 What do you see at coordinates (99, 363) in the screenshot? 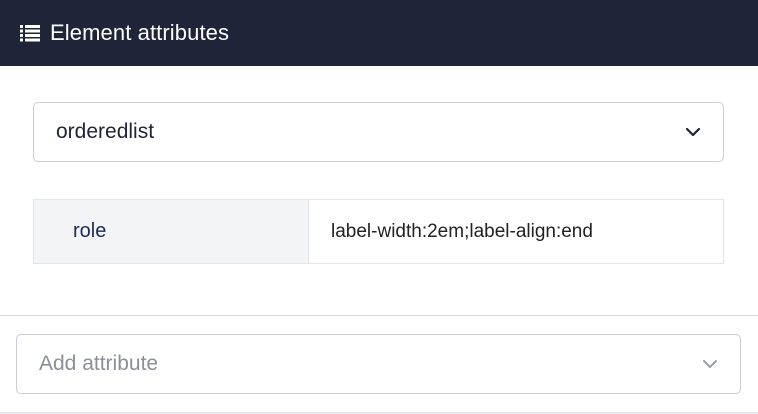
I see `add-attribute-placeholder: Add attribute` at bounding box center [99, 363].